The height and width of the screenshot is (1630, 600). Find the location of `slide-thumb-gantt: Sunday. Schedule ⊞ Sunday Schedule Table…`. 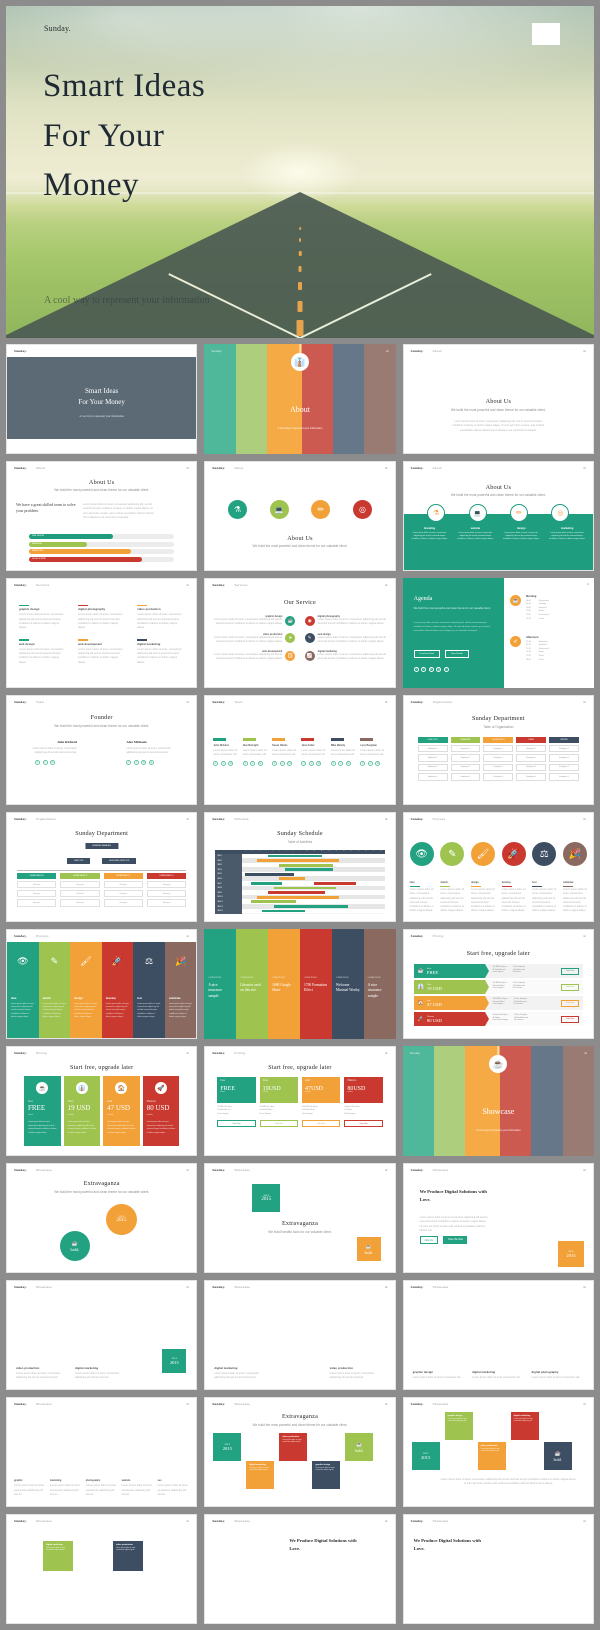

slide-thumb-gantt: Sunday. Schedule ⊞ Sunday Schedule Table… is located at coordinates (300, 867).